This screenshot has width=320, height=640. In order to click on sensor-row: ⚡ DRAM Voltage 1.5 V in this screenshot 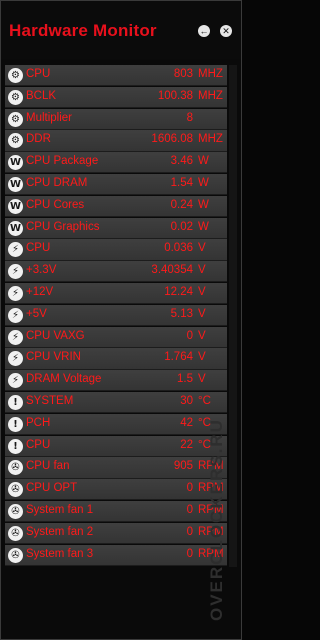, I will do `click(116, 381)`.